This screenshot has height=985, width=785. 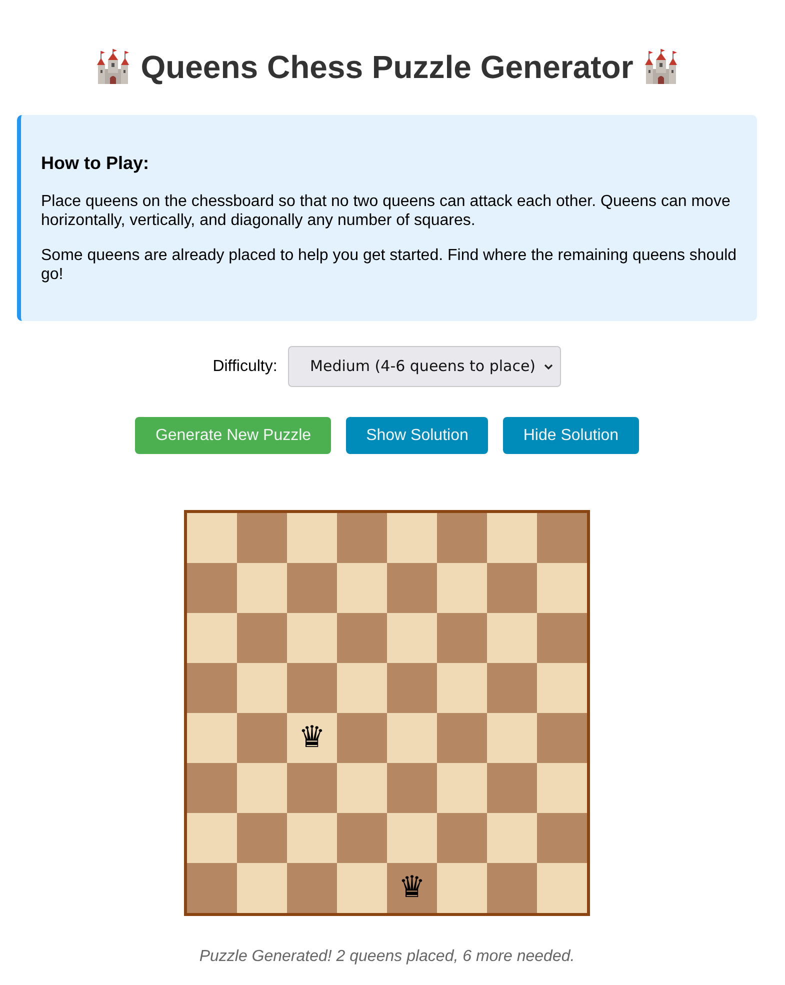 What do you see at coordinates (571, 435) in the screenshot?
I see `action-button: Hide Solution` at bounding box center [571, 435].